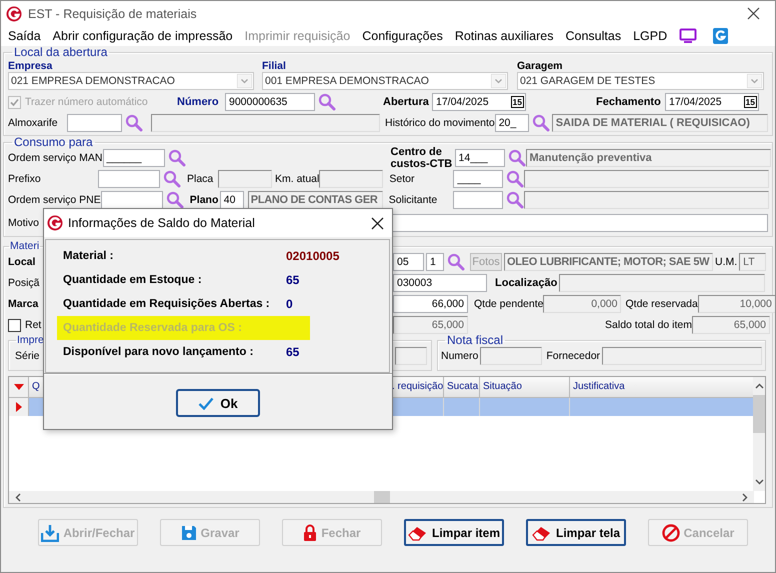  I want to click on field-label: Solicitante, so click(413, 200).